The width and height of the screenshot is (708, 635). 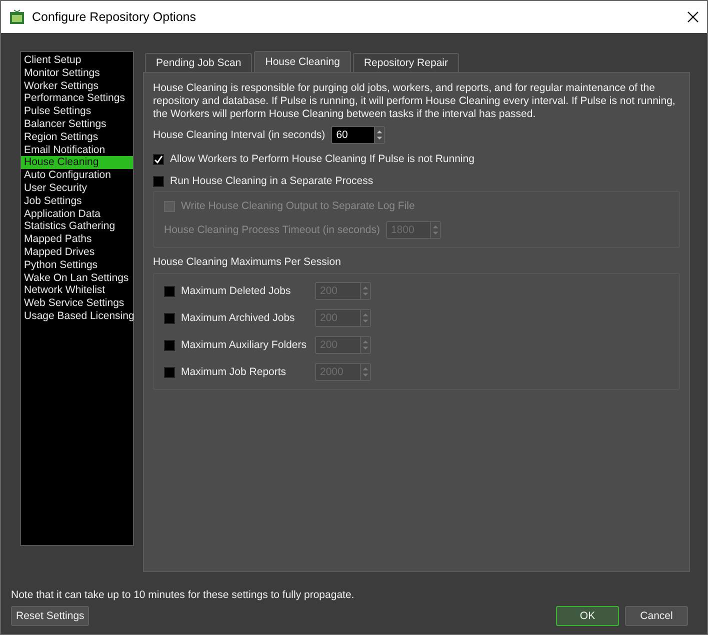 I want to click on reset-settings-button: Reset Settings, so click(x=50, y=616).